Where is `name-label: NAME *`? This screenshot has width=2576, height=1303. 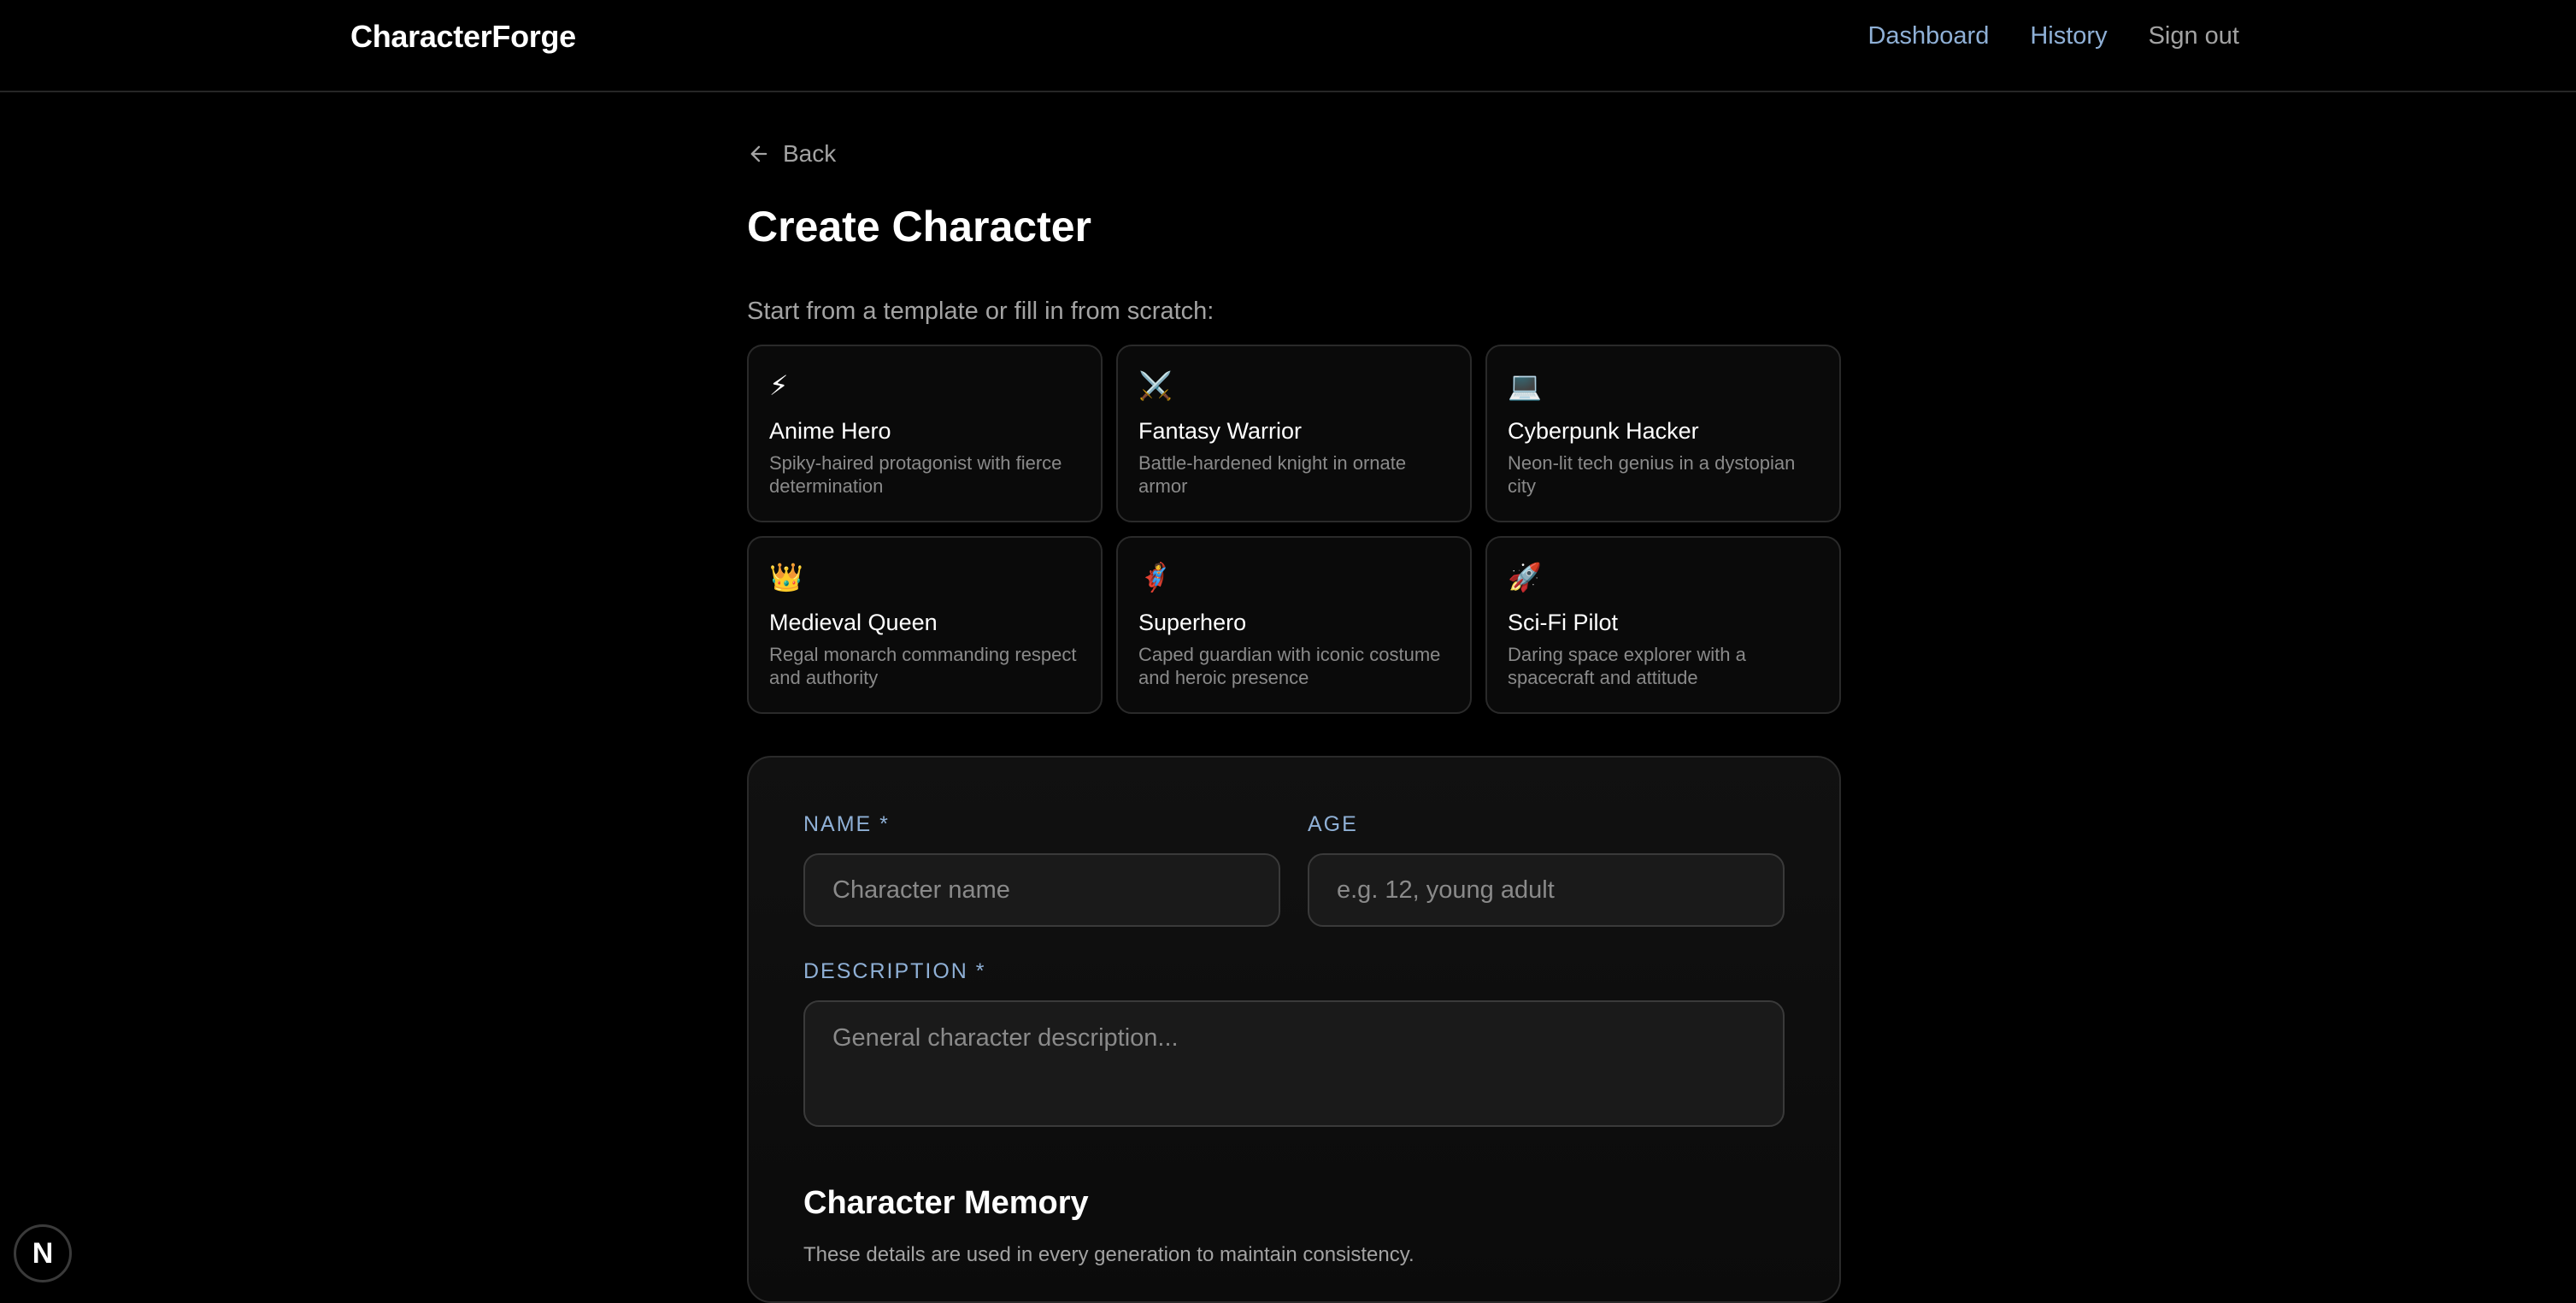 name-label: NAME * is located at coordinates (846, 824).